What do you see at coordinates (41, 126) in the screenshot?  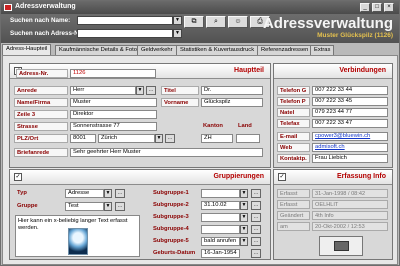 I see `strasse-label: Strasse` at bounding box center [41, 126].